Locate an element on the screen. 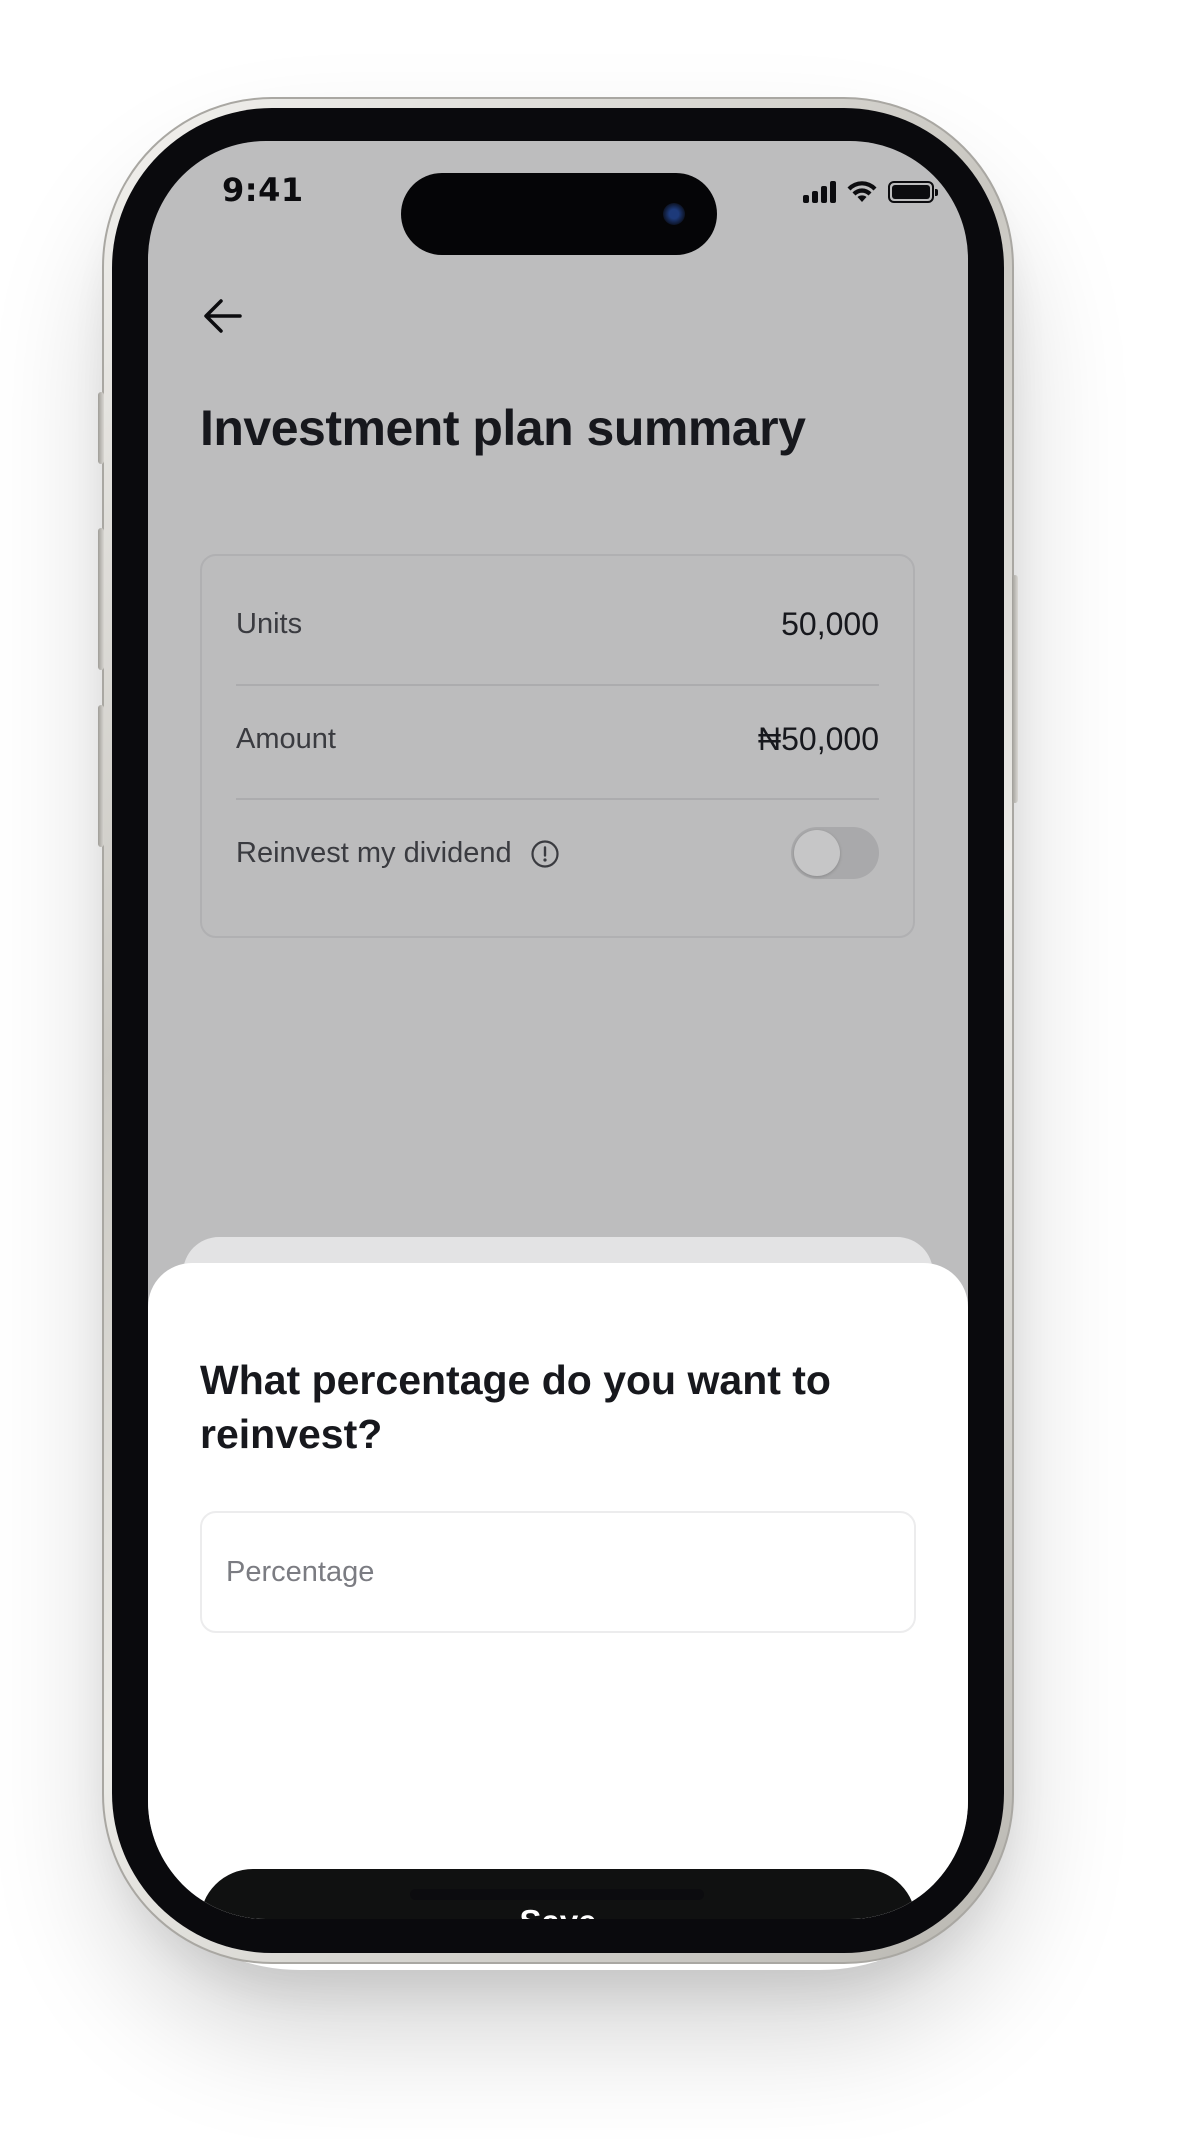 The width and height of the screenshot is (1195, 2139). home-indicator is located at coordinates (557, 1894).